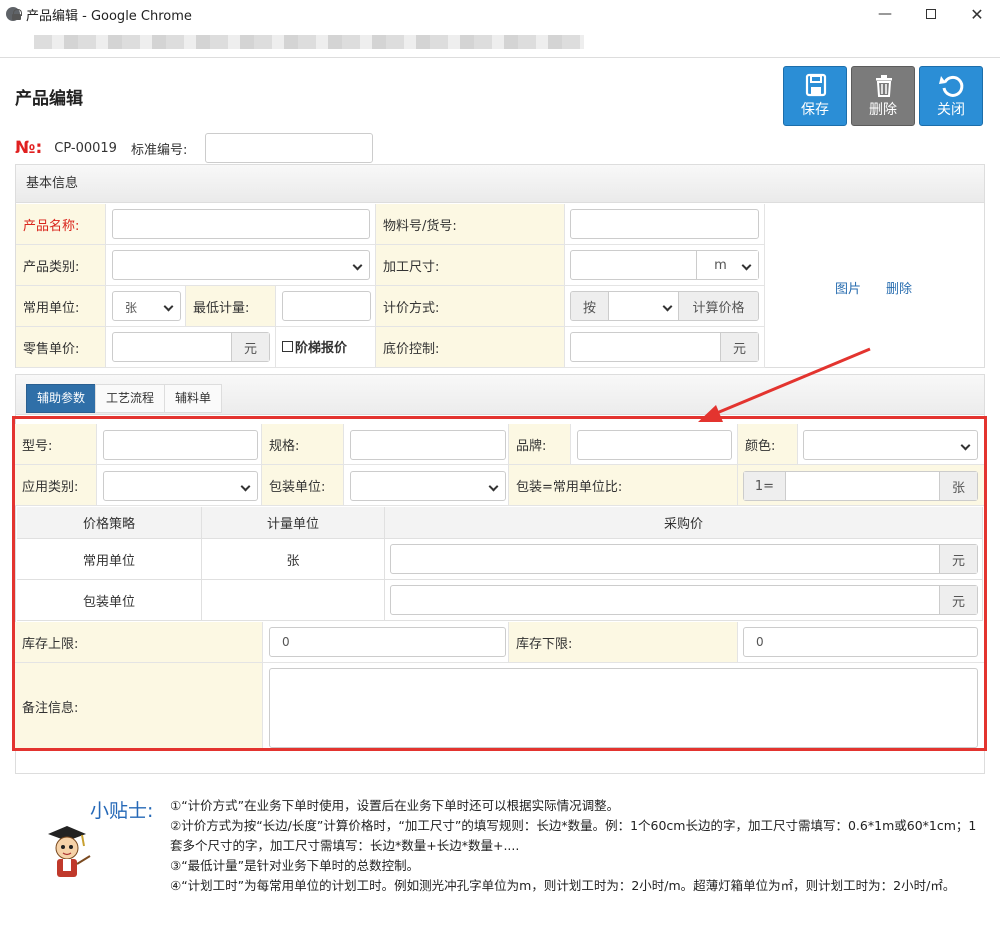  I want to click on basic-info-title: 基本信息, so click(500, 184).